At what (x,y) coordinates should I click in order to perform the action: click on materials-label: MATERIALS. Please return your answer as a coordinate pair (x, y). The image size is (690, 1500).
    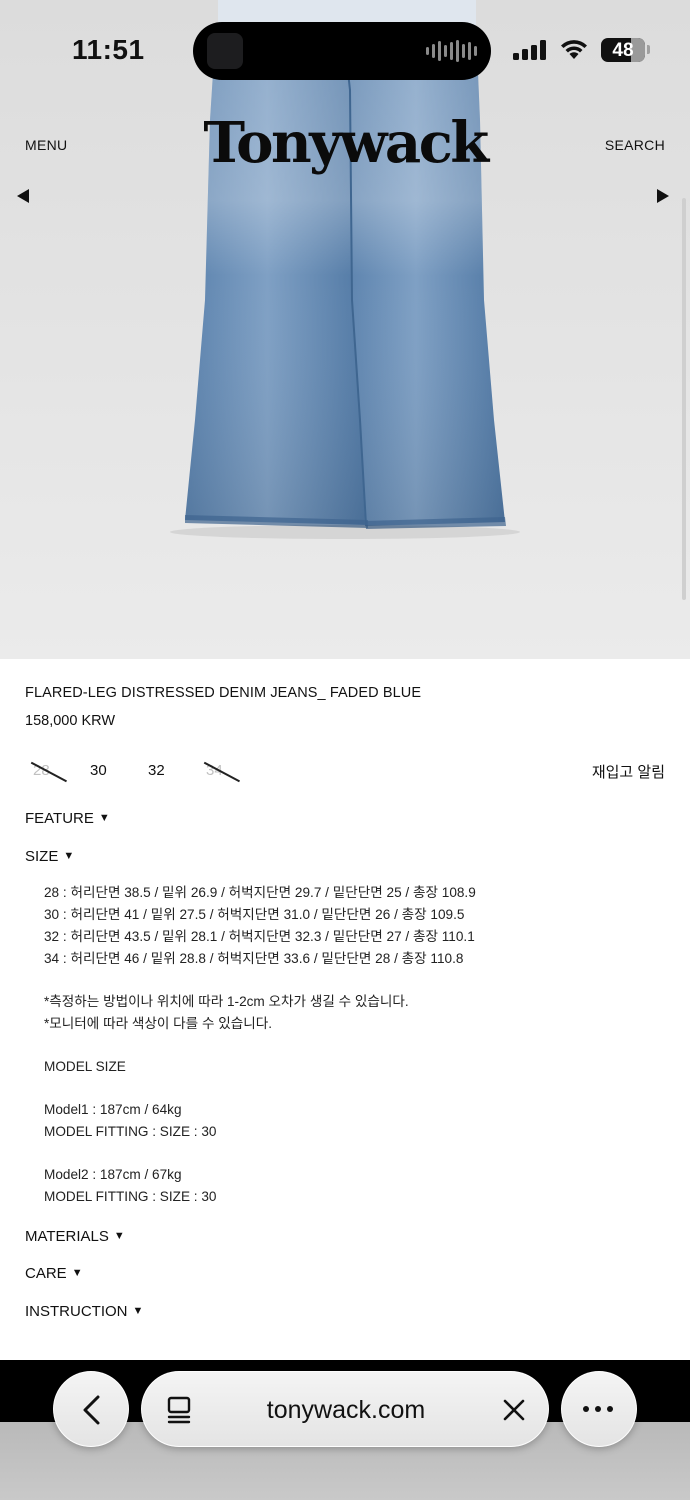
    Looking at the image, I should click on (67, 1236).